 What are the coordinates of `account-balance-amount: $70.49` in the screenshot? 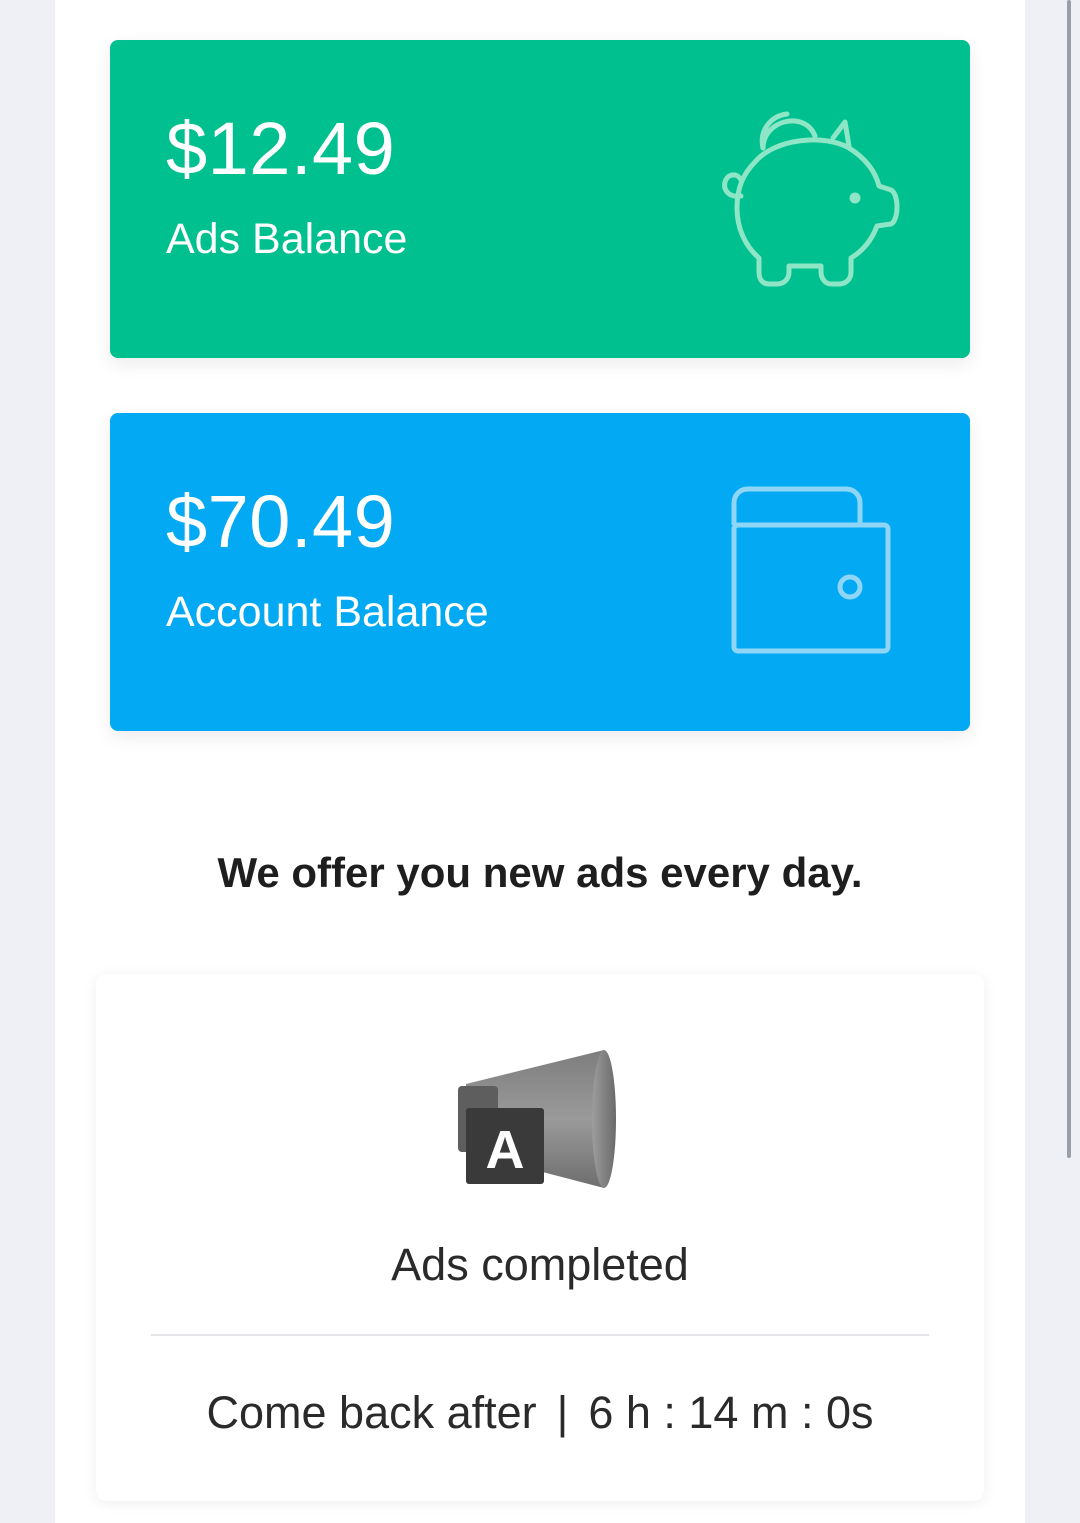 It's located at (281, 521).